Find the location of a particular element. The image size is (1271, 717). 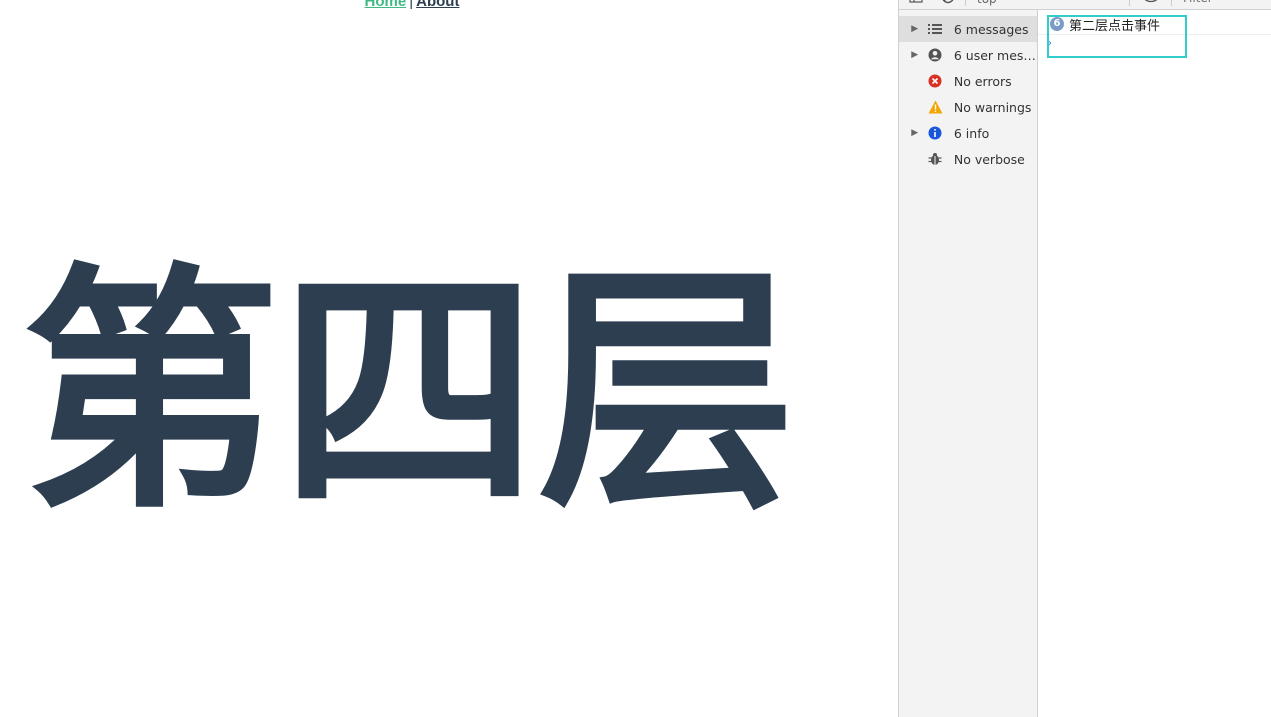

console-toolbar: top ▾ is located at coordinates (1085, 5).